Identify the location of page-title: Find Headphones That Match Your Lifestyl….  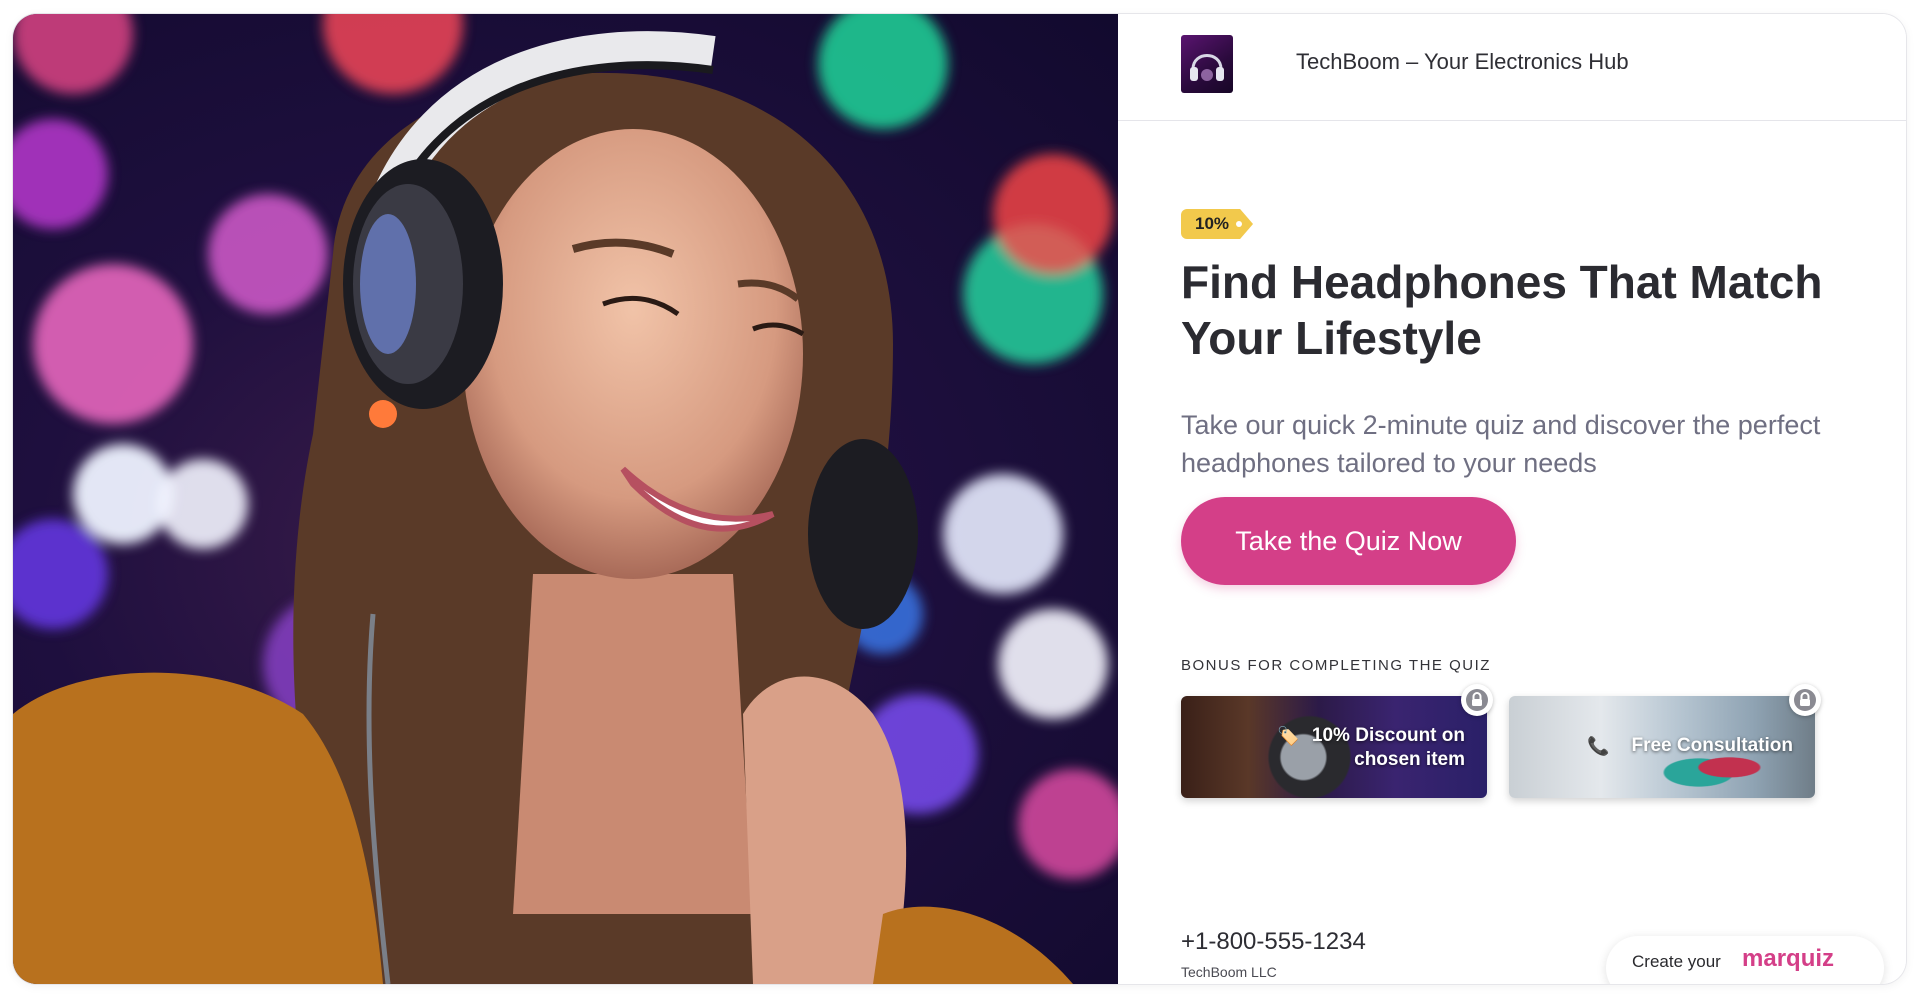
(1502, 310).